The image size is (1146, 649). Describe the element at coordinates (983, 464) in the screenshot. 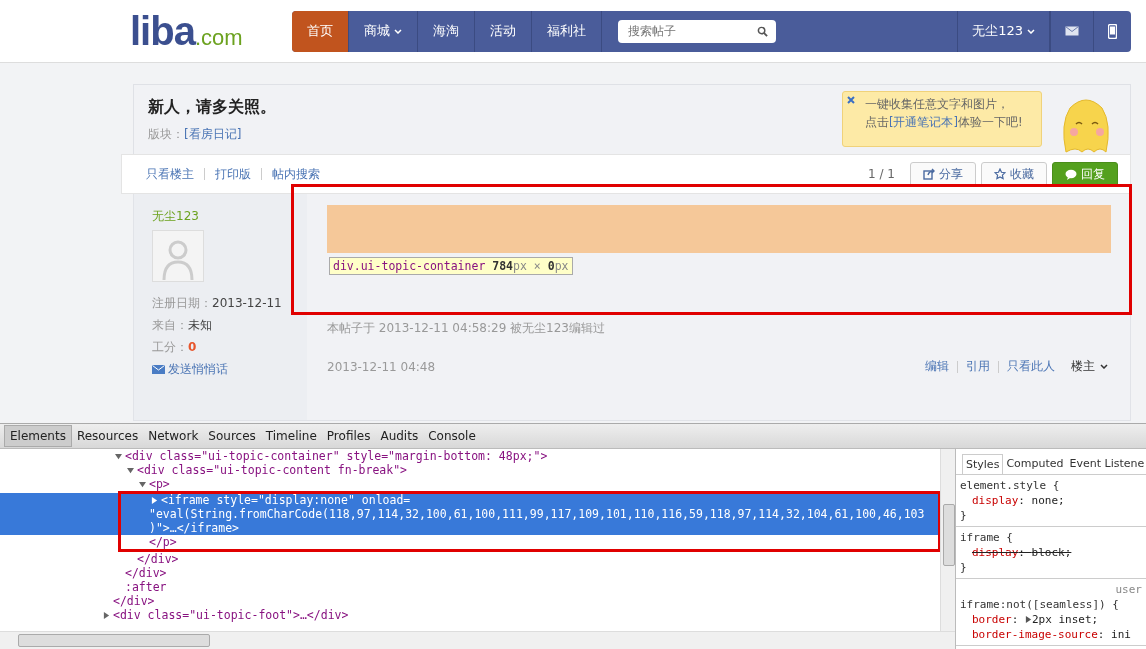

I see `styles-tab: Styles` at that location.